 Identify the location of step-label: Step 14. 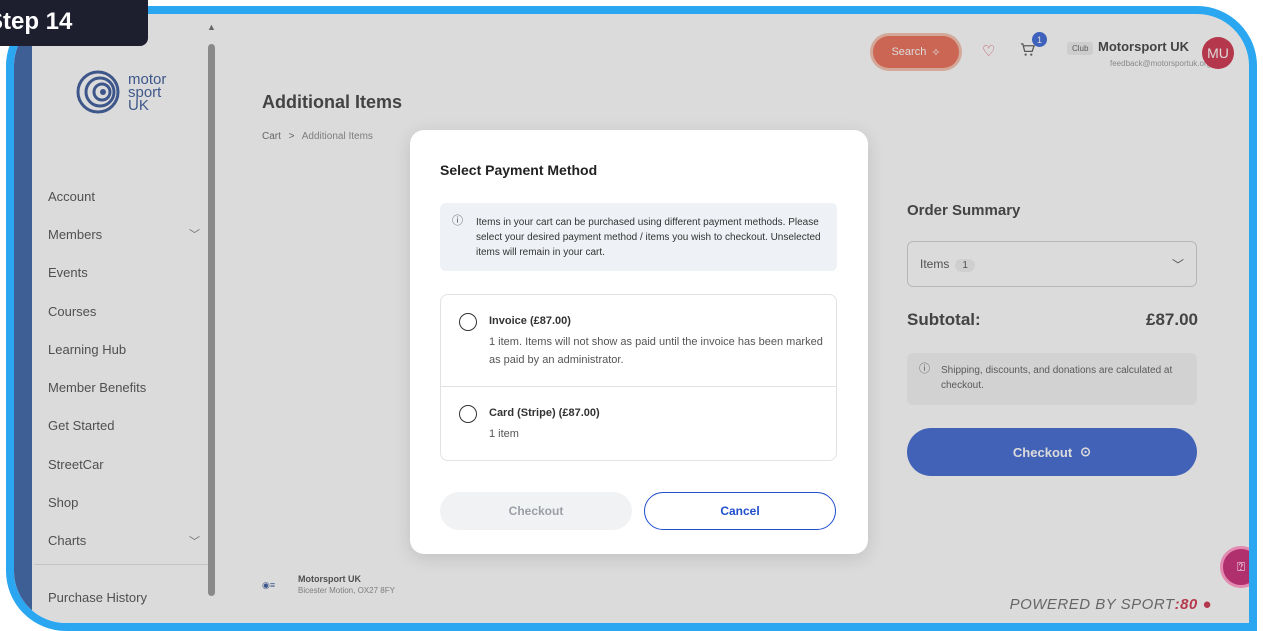
(36, 21).